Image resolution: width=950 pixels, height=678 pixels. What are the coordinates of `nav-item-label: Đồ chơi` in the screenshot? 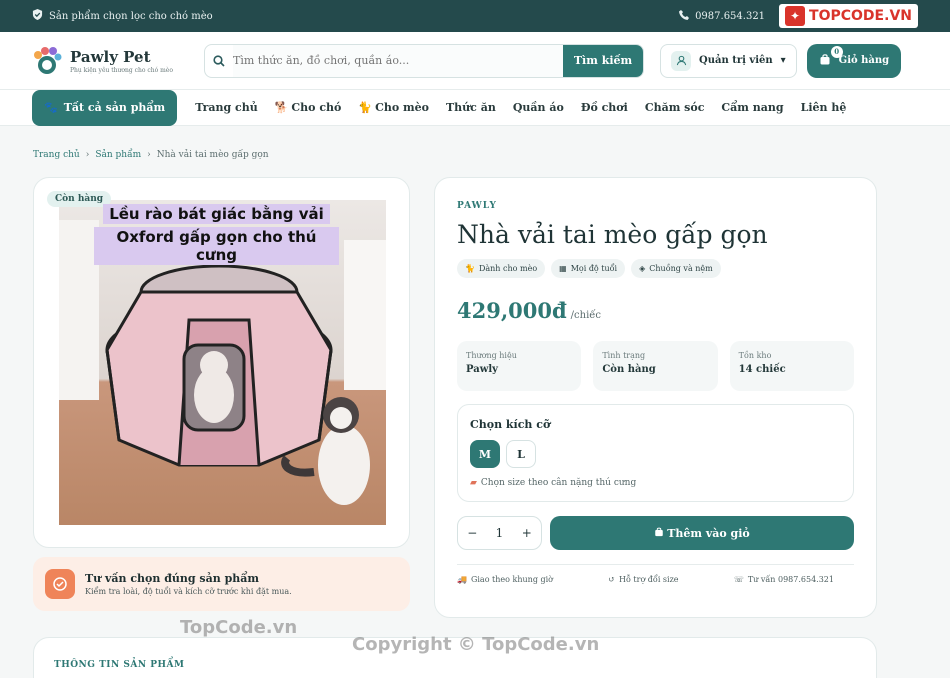 It's located at (604, 107).